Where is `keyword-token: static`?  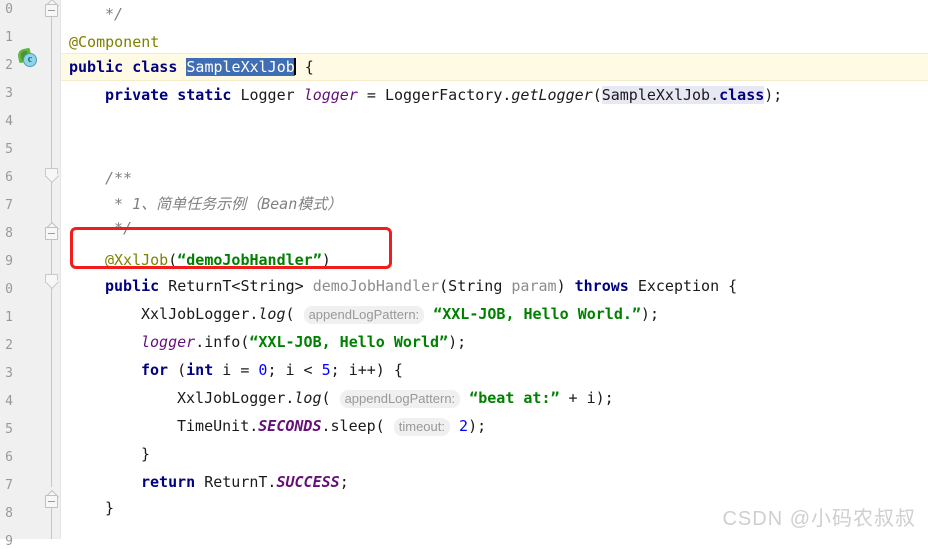
keyword-token: static is located at coordinates (204, 95).